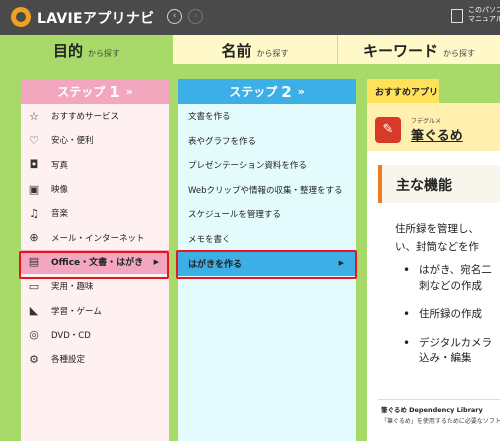 This screenshot has height=441, width=500. What do you see at coordinates (94, 265) in the screenshot?
I see `highlight-box-step1` at bounding box center [94, 265].